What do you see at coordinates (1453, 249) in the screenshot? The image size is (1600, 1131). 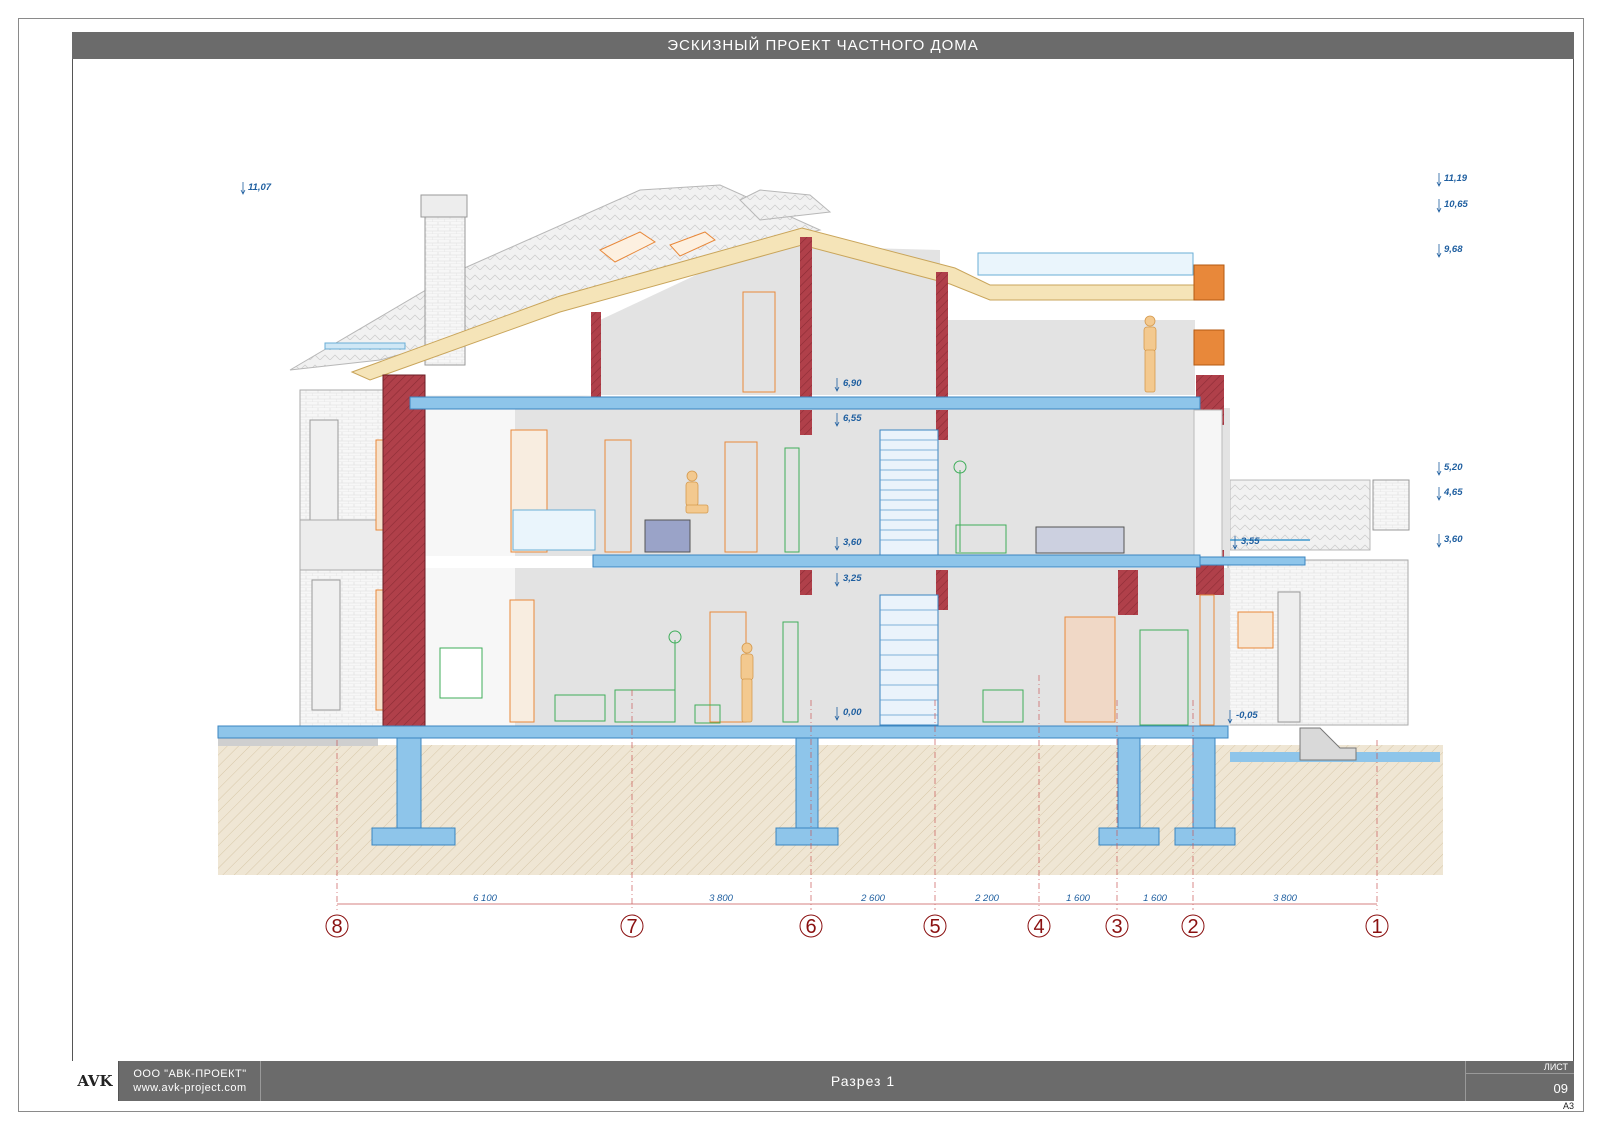 I see `level-9-68: 9,68` at bounding box center [1453, 249].